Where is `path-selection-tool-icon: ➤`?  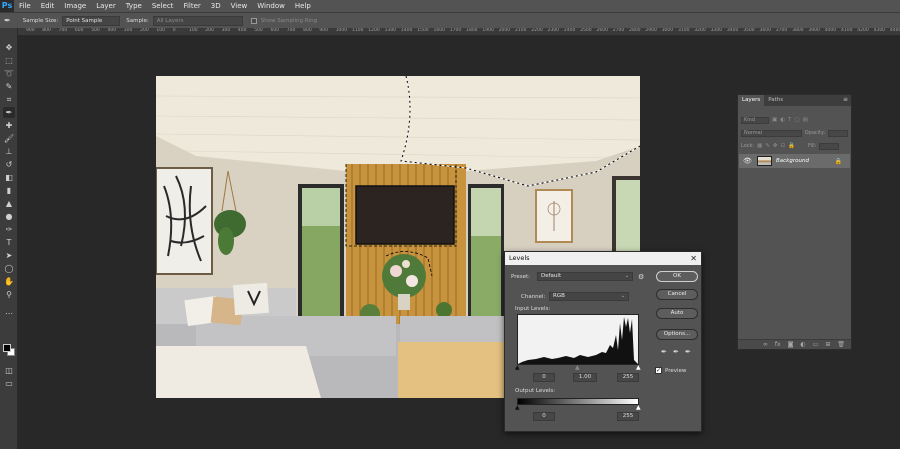 path-selection-tool-icon: ➤ is located at coordinates (9, 255).